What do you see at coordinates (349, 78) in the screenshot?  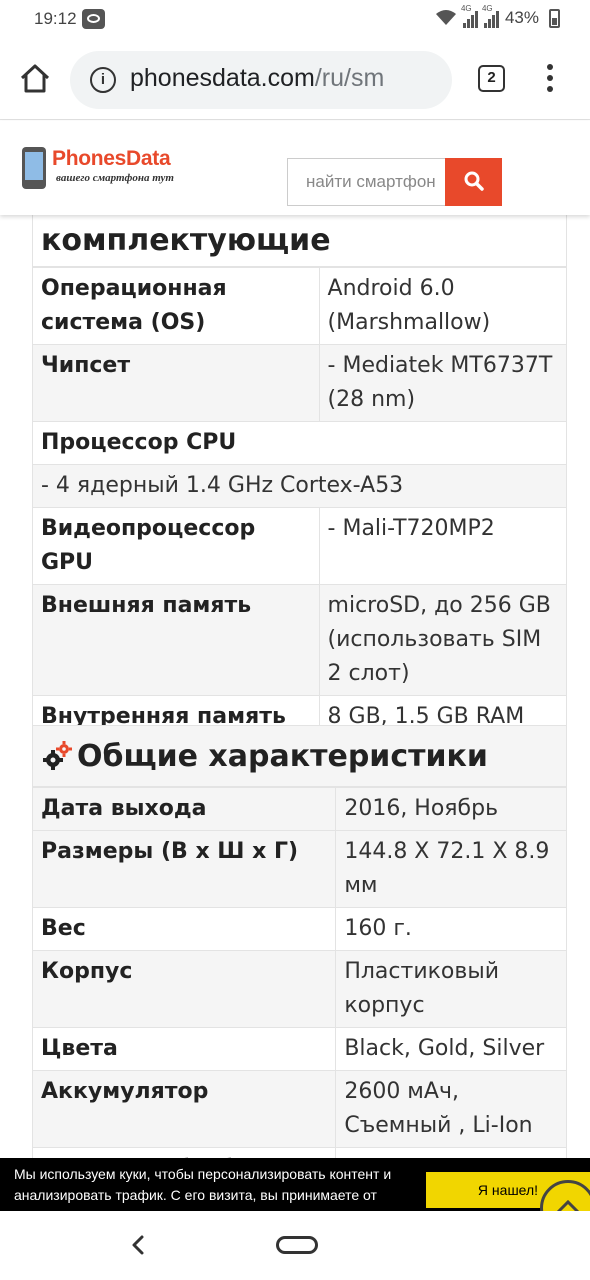 I see `url-path: /ru/sm` at bounding box center [349, 78].